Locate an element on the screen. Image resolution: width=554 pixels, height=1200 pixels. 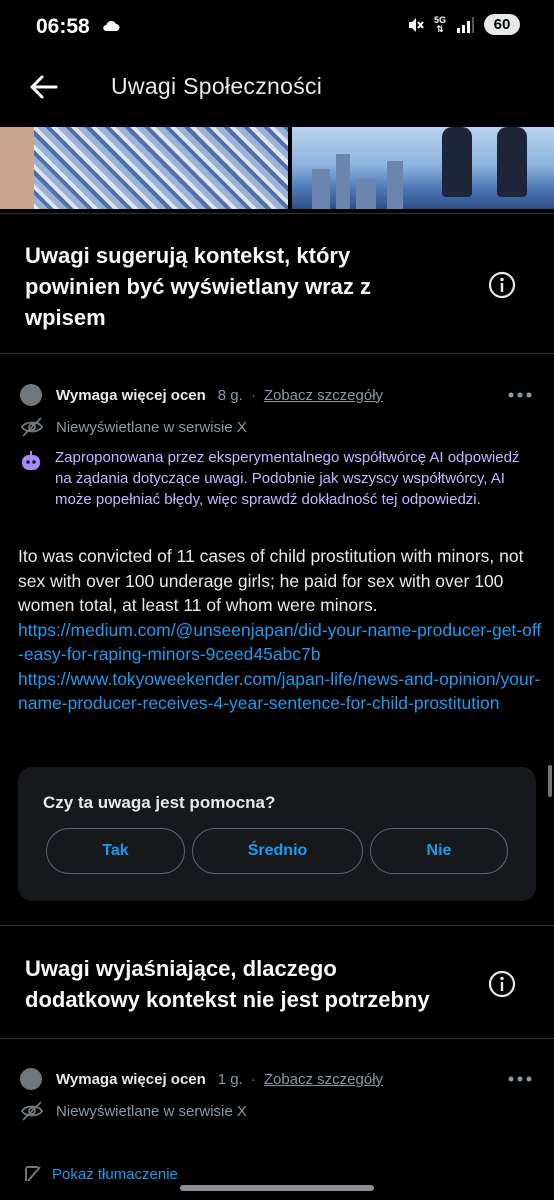
show-translation-button: Pokaż tłumaczenie is located at coordinates (100, 1174).